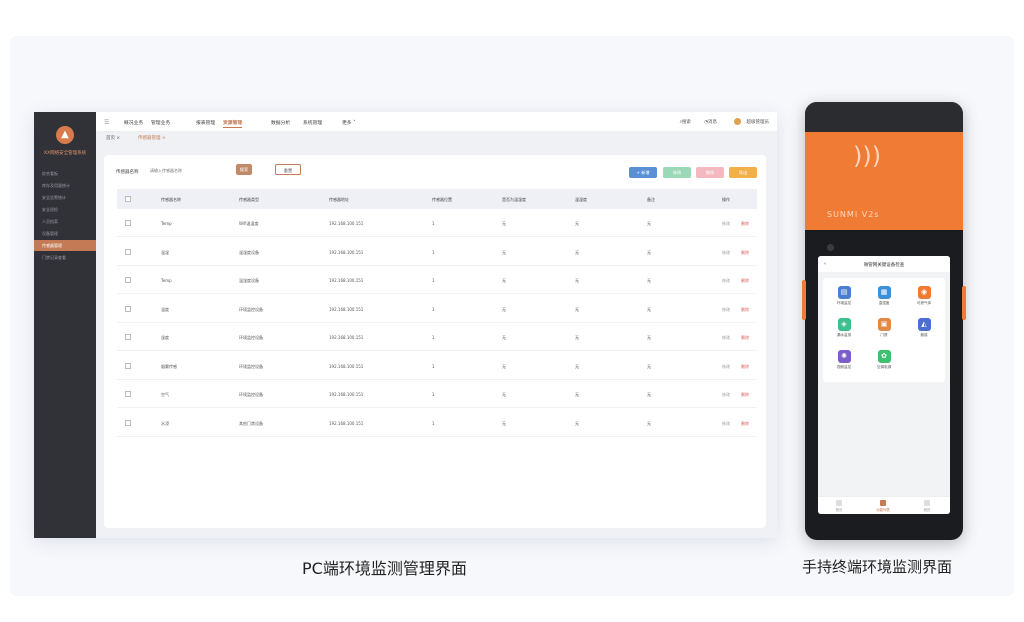  What do you see at coordinates (65, 257) in the screenshot?
I see `sidebar-item: 门禁记录查看` at bounding box center [65, 257].